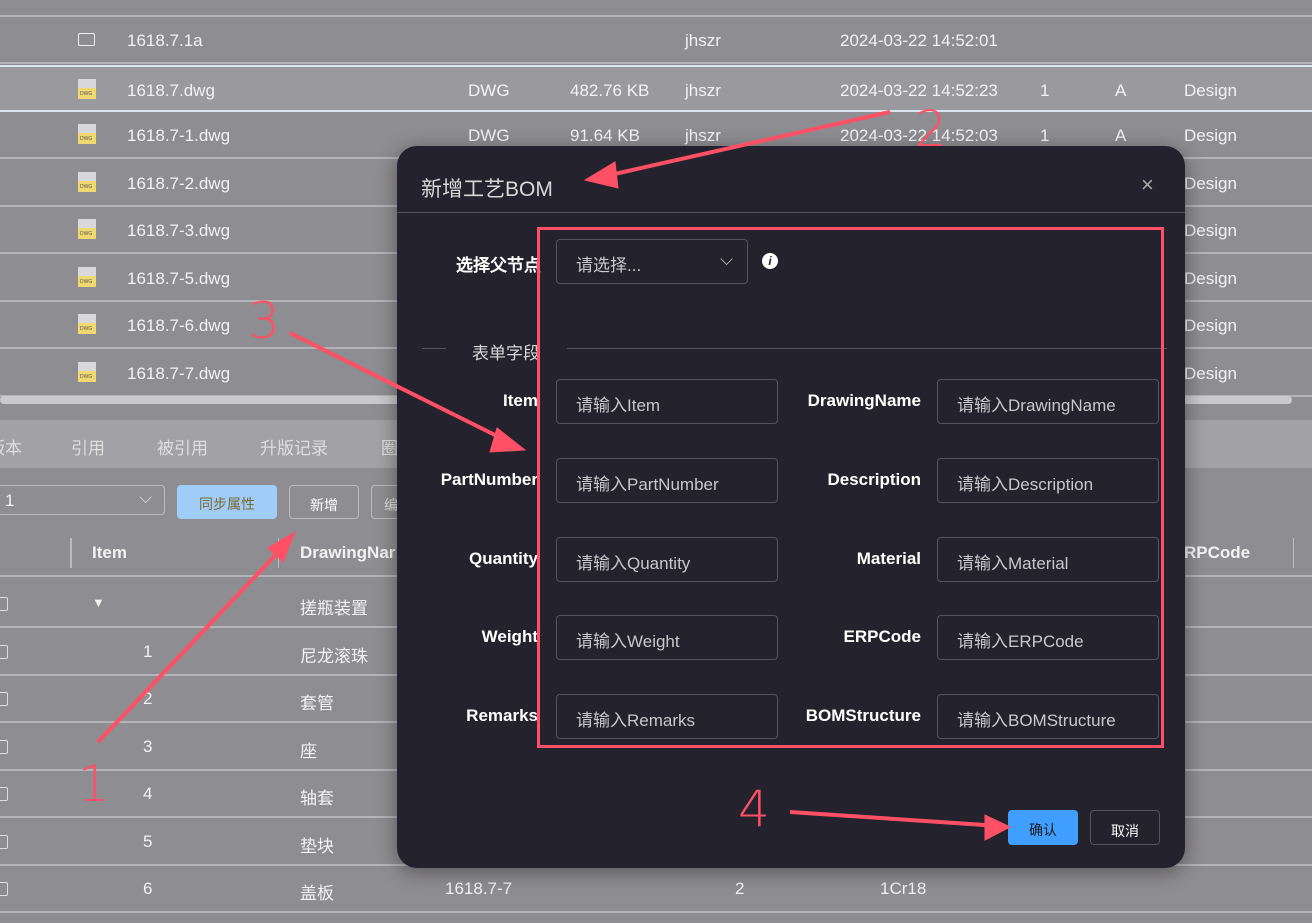 The height and width of the screenshot is (923, 1312). Describe the element at coordinates (931, 129) in the screenshot. I see `annotation-2: 2` at that location.